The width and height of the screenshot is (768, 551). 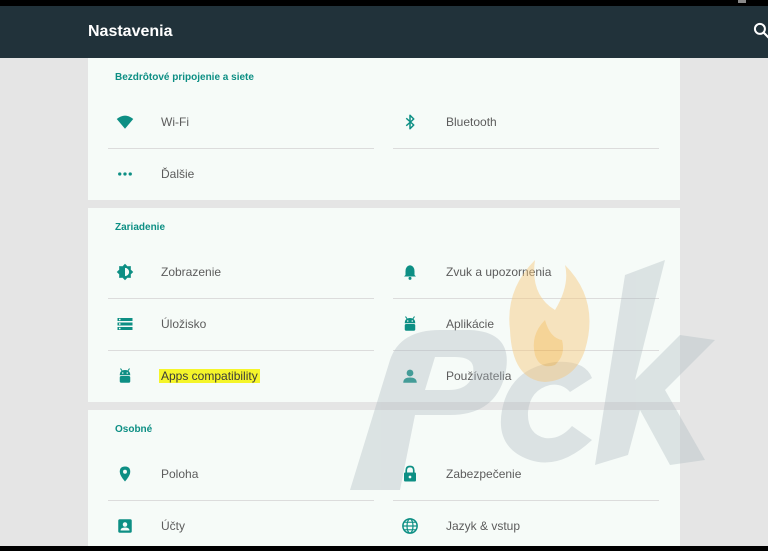 What do you see at coordinates (191, 272) in the screenshot?
I see `settings-item-label: Zobrazenie` at bounding box center [191, 272].